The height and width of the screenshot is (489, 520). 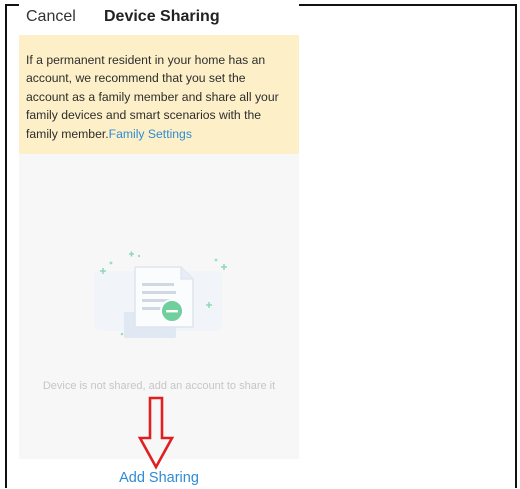 I want to click on shared-document-minus-icon, so click(x=160, y=294).